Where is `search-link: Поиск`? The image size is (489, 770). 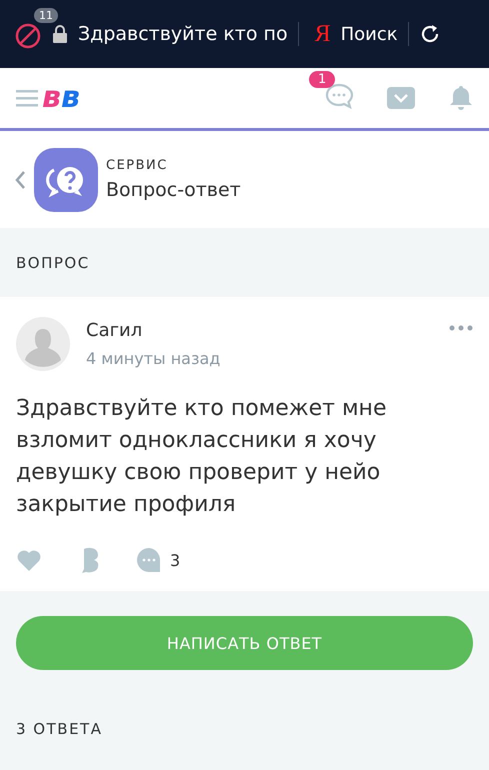
search-link: Поиск is located at coordinates (369, 34).